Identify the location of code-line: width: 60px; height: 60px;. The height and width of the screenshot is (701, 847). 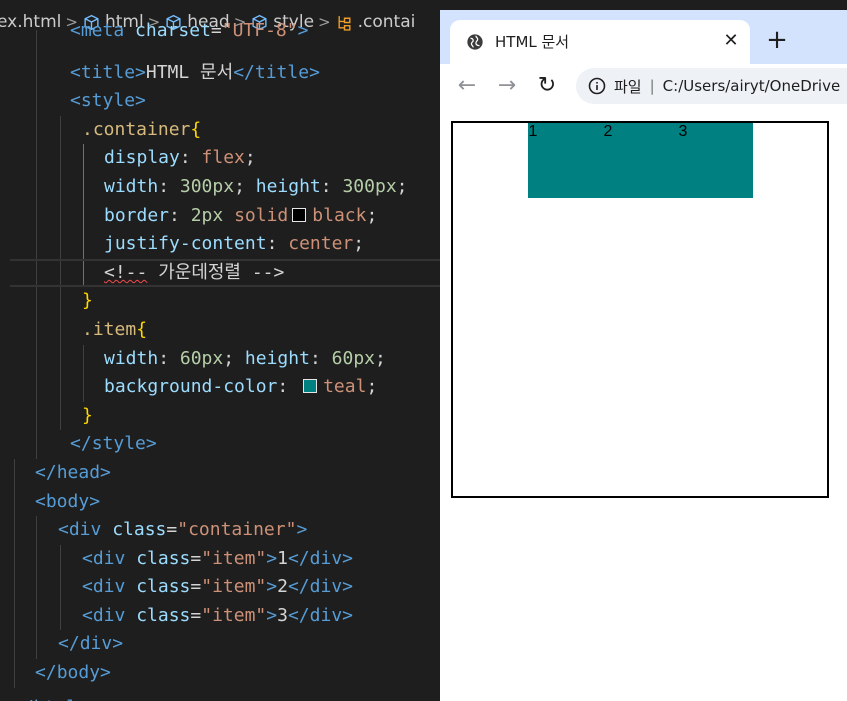
(220, 359).